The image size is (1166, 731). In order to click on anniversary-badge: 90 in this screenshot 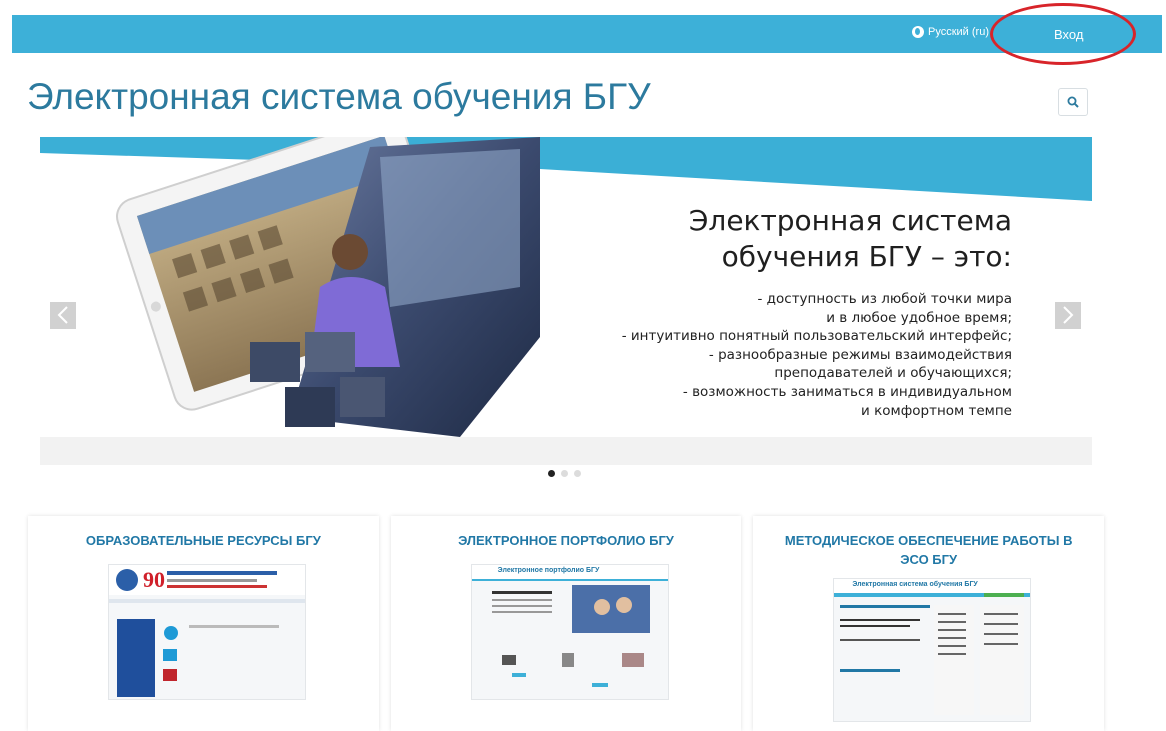, I will do `click(154, 579)`.